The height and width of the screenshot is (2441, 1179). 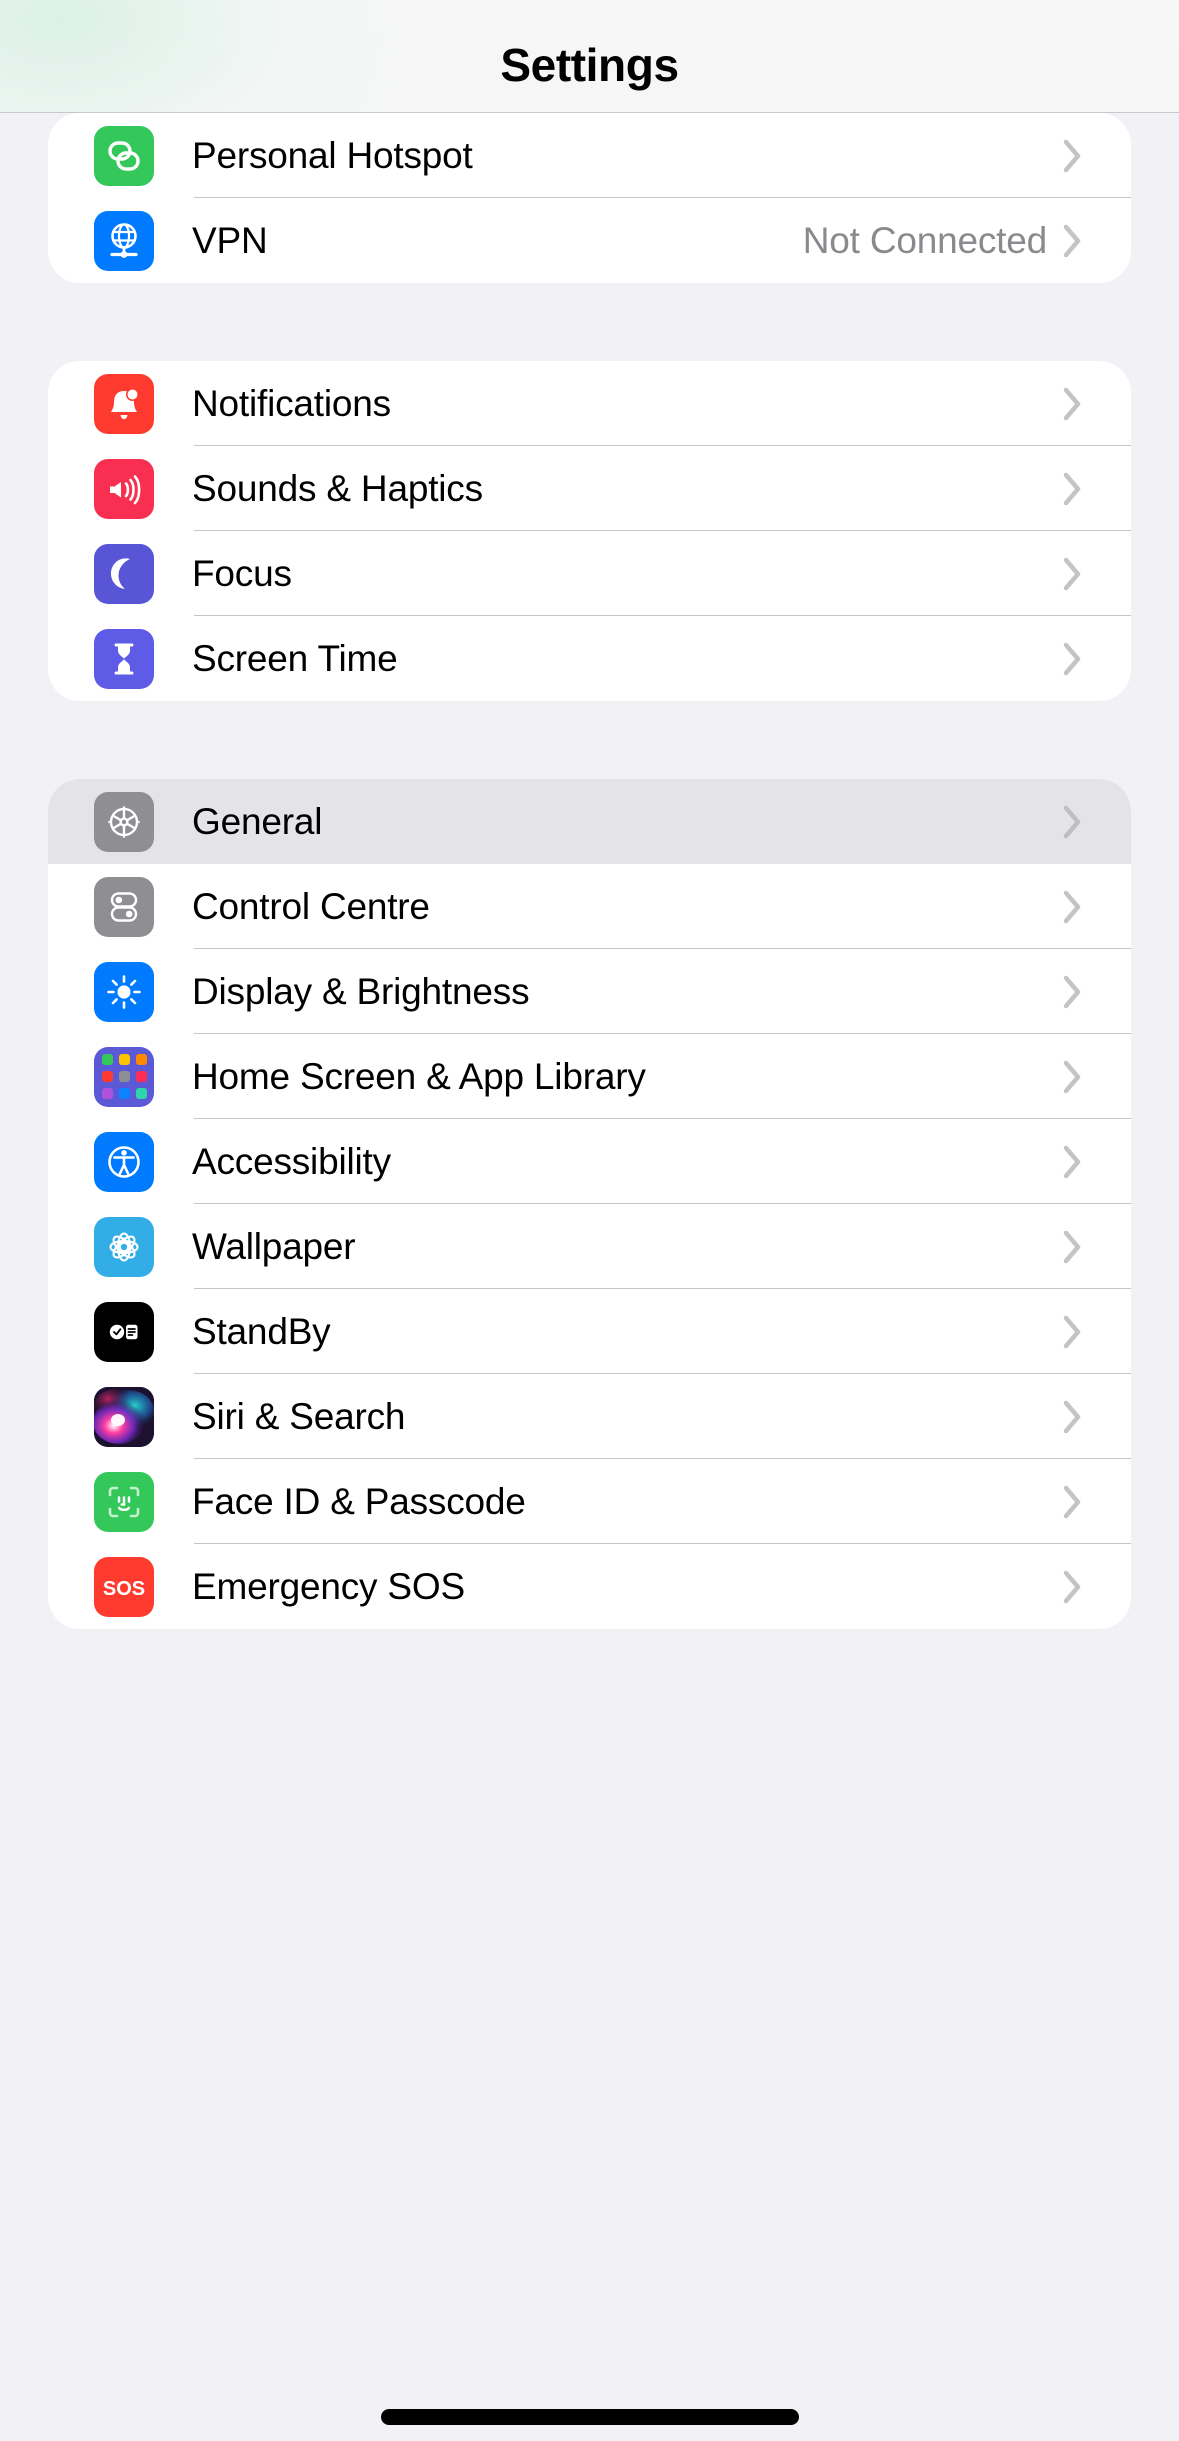 What do you see at coordinates (124, 403) in the screenshot?
I see `notifications-bell-icon` at bounding box center [124, 403].